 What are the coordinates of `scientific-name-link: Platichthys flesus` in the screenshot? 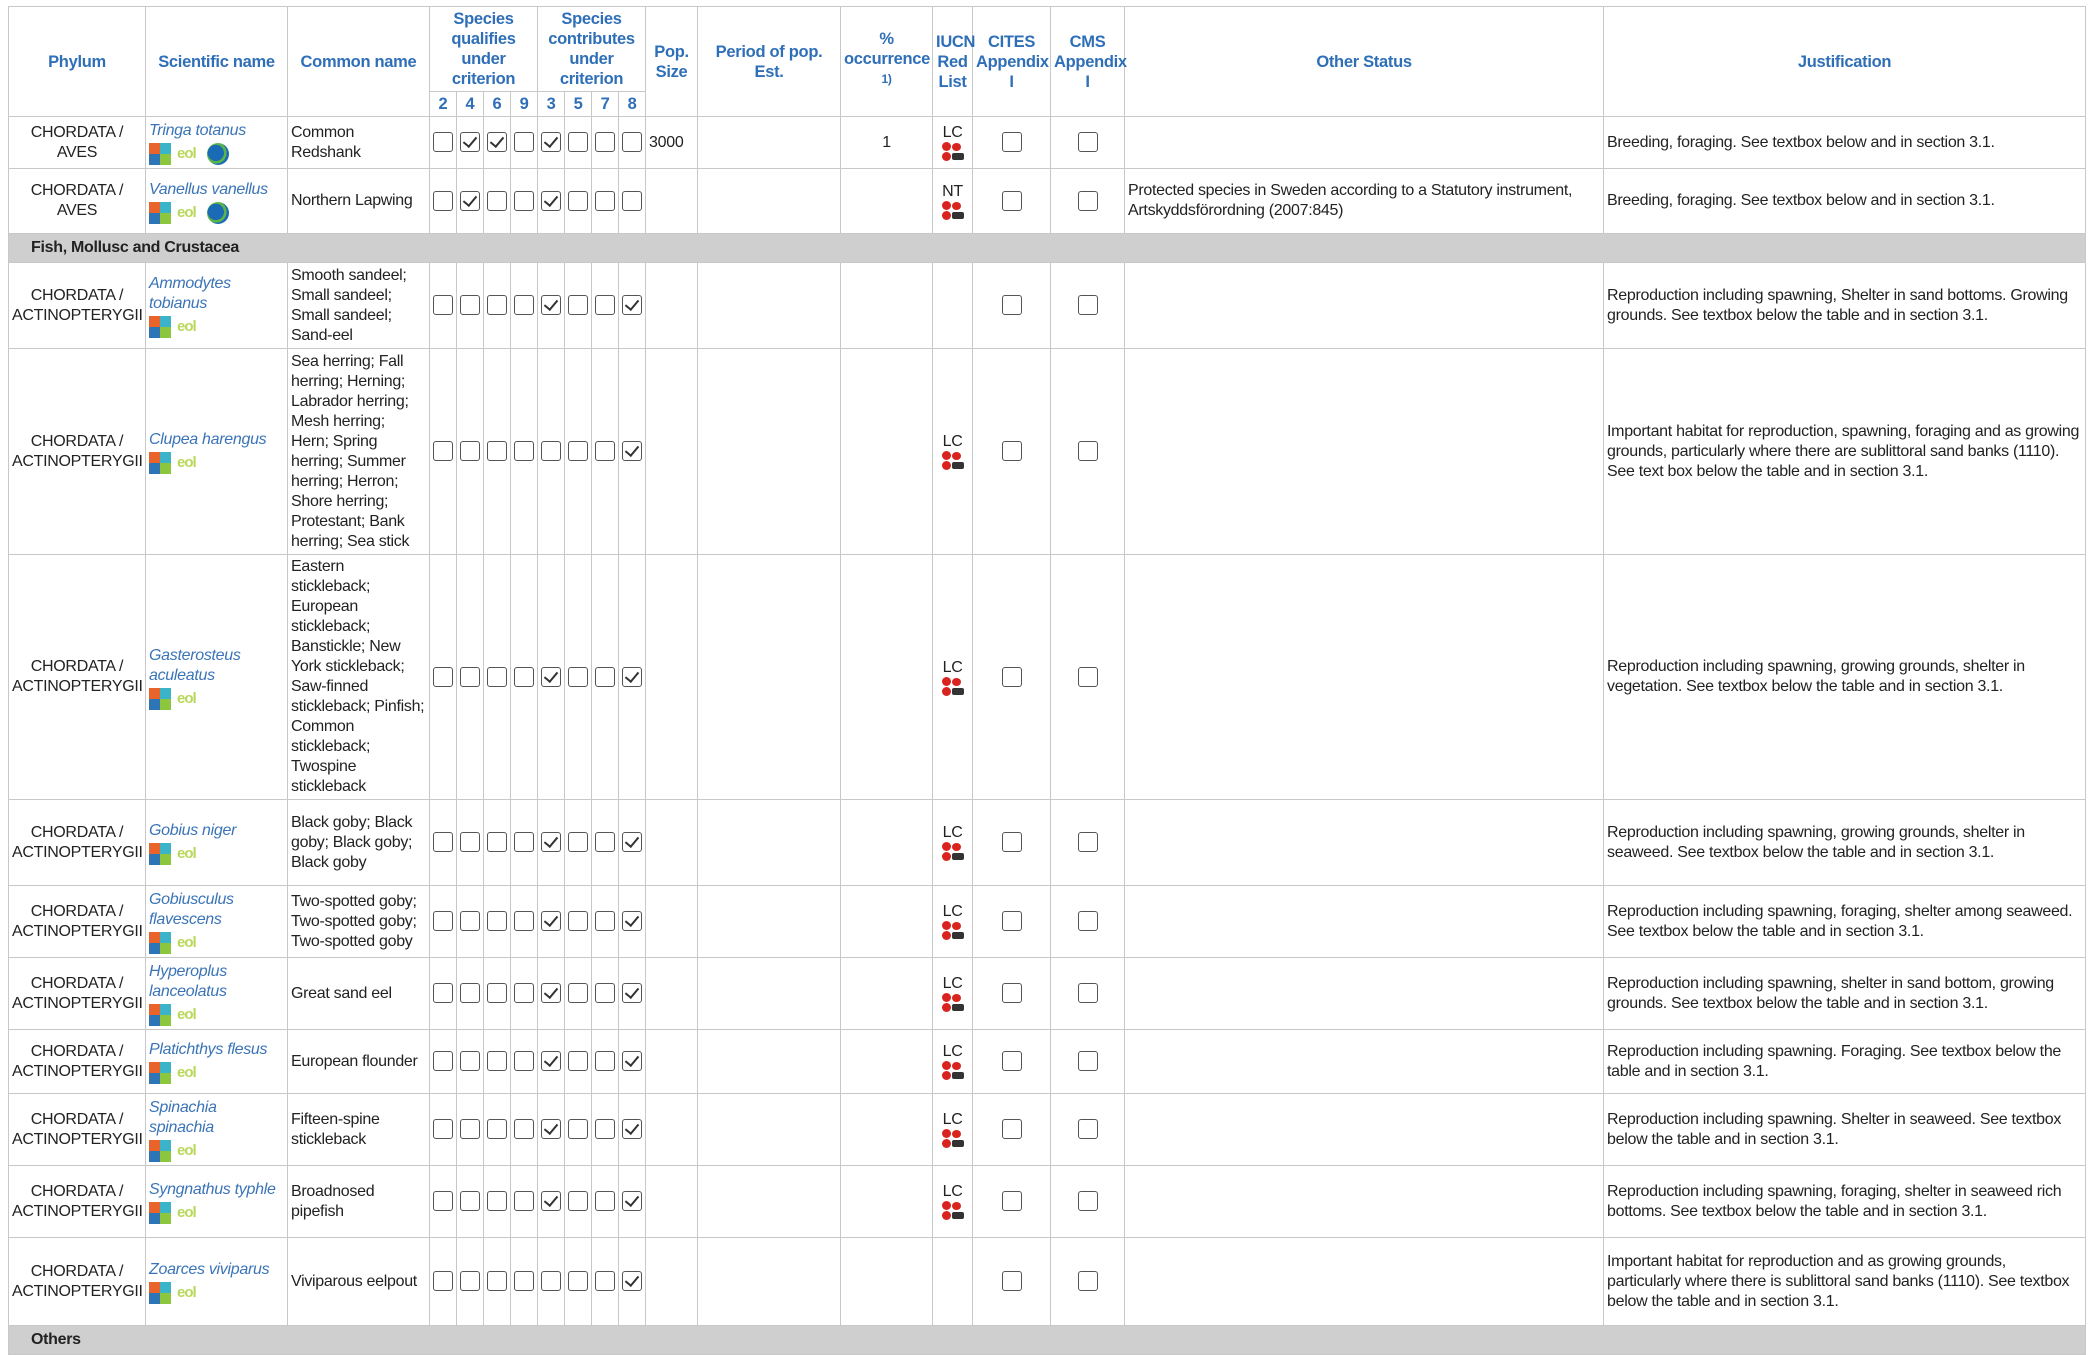 It's located at (216, 1050).